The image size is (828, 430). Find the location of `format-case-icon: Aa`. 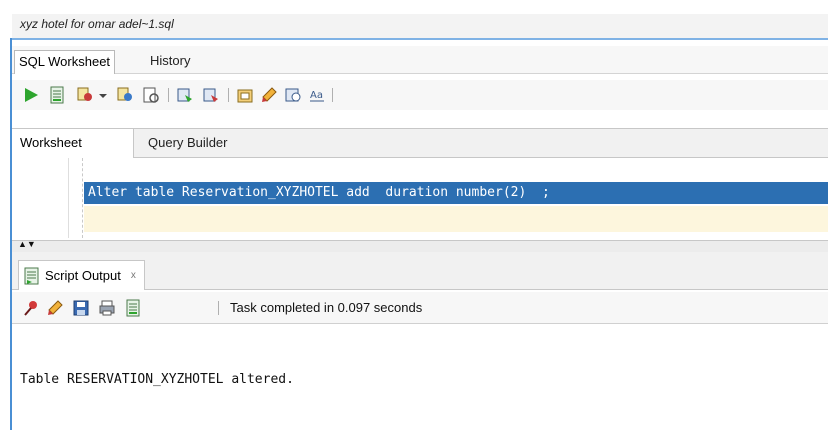

format-case-icon: Aa is located at coordinates (317, 95).